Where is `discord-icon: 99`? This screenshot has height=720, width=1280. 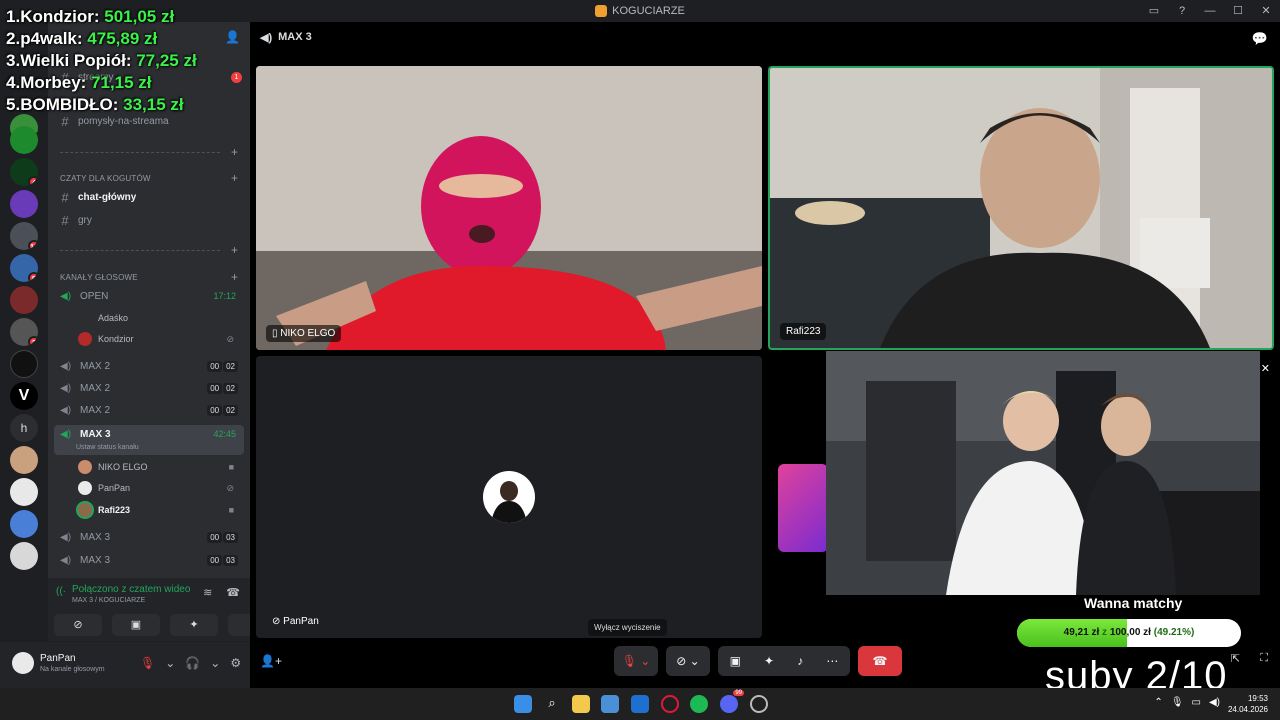
discord-icon: 99 is located at coordinates (732, 701).